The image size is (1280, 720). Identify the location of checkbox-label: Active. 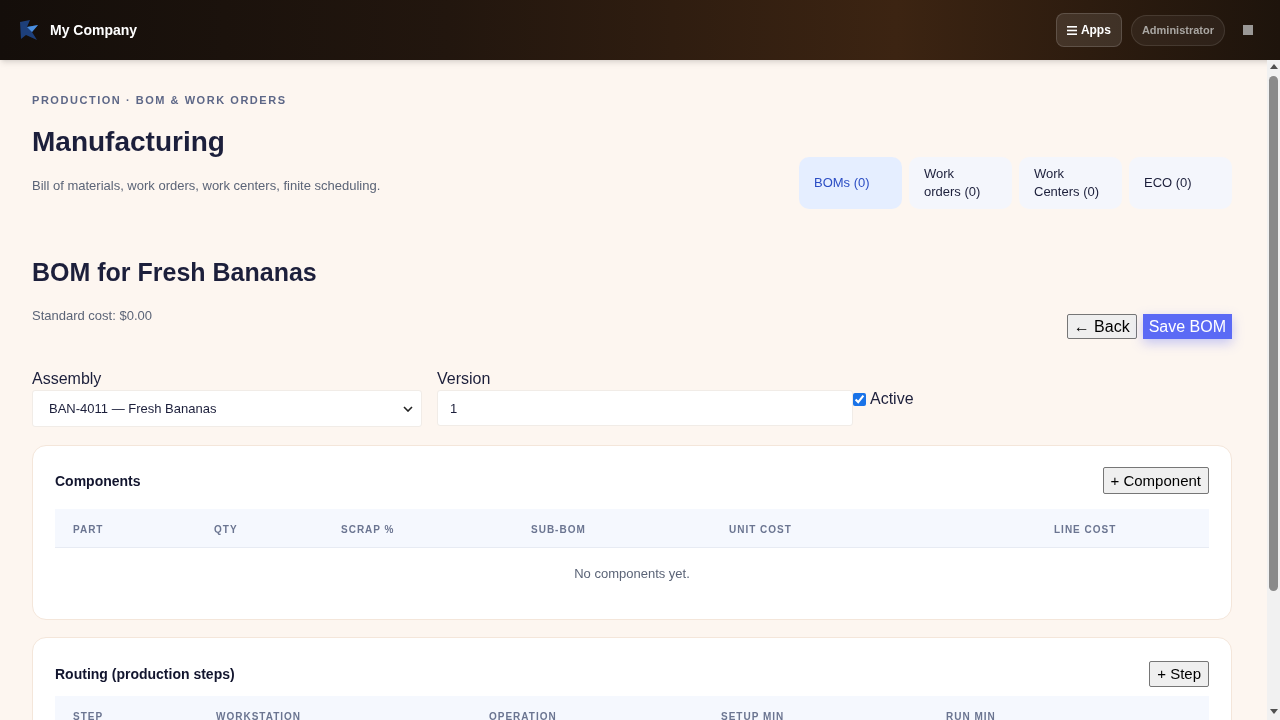
(892, 399).